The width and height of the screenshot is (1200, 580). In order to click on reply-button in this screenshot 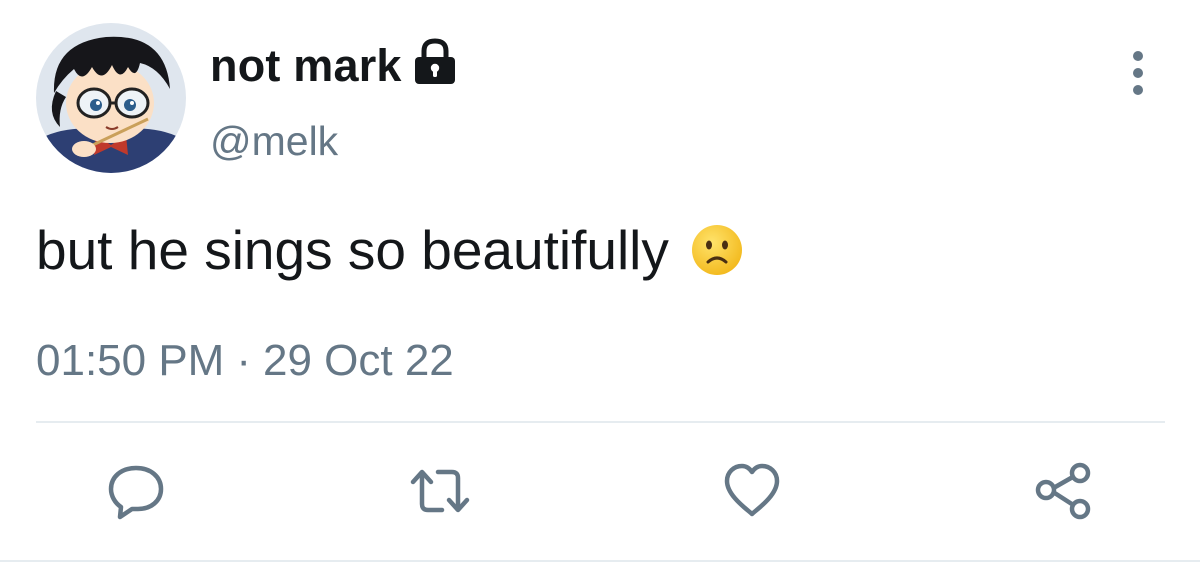, I will do `click(136, 491)`.